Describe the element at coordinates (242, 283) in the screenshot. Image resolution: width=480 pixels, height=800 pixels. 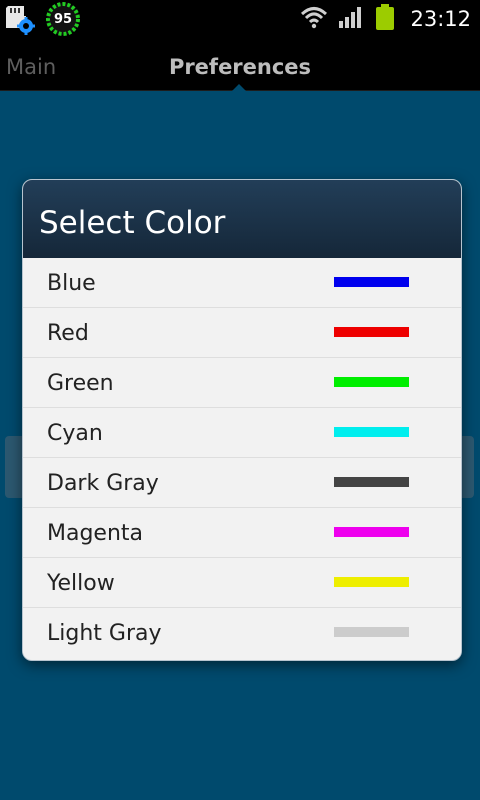
I see `color-option-blue: Blue` at that location.